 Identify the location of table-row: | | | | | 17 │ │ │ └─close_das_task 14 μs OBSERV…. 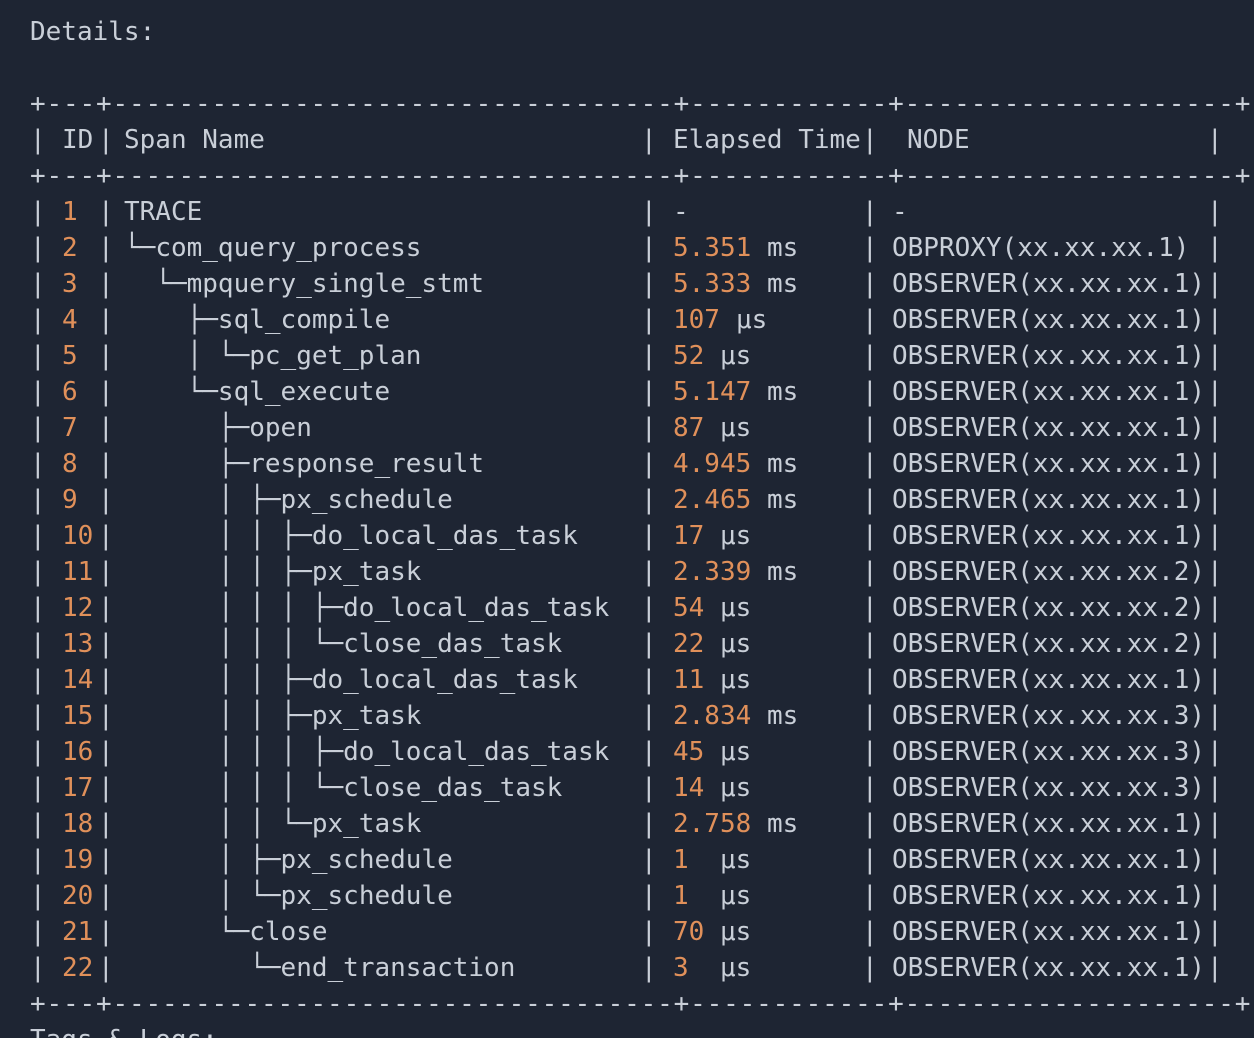
(630, 788).